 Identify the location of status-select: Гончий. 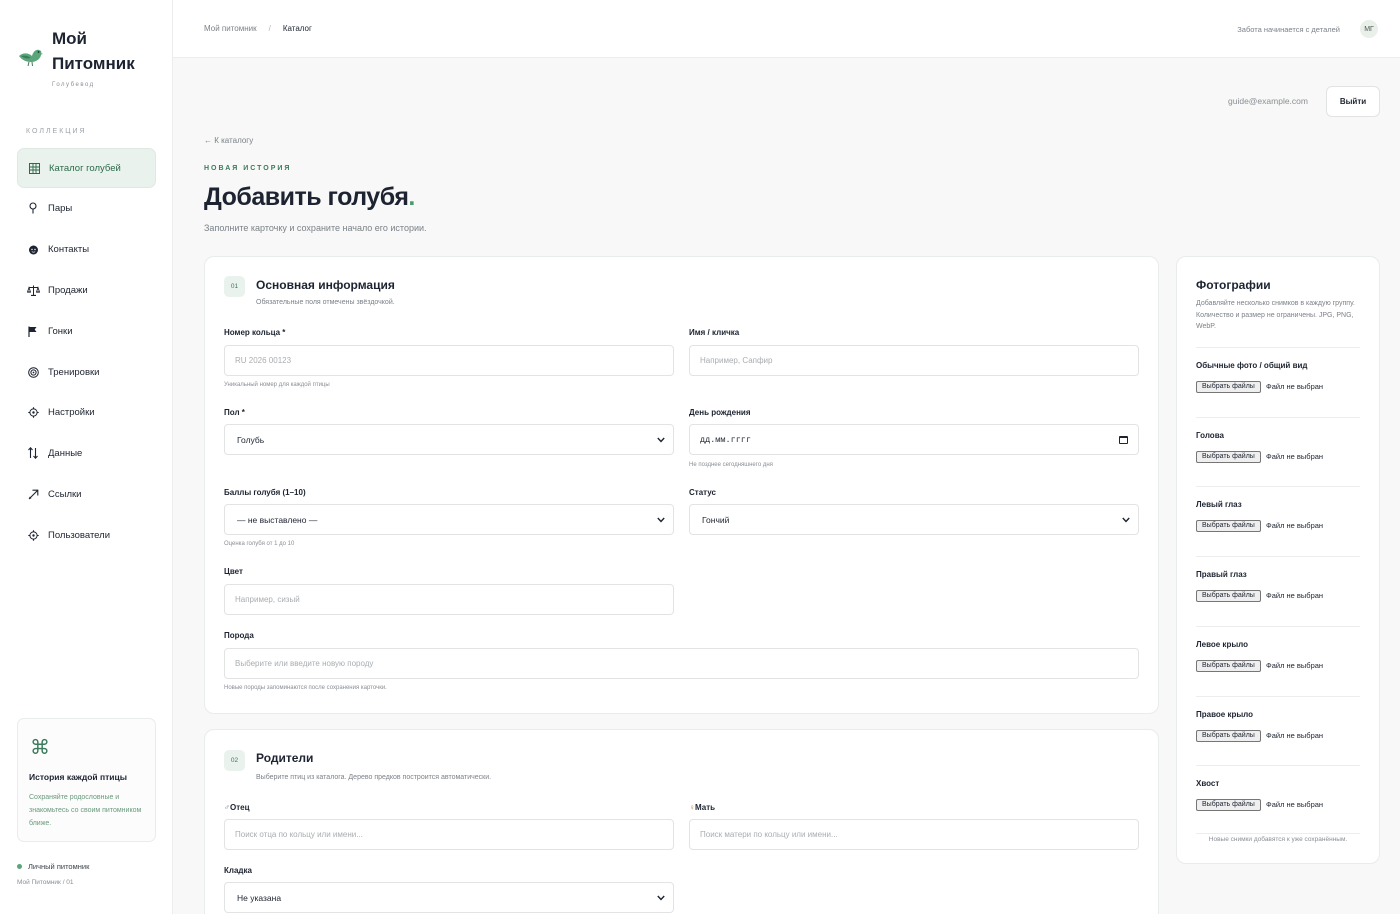
(914, 519).